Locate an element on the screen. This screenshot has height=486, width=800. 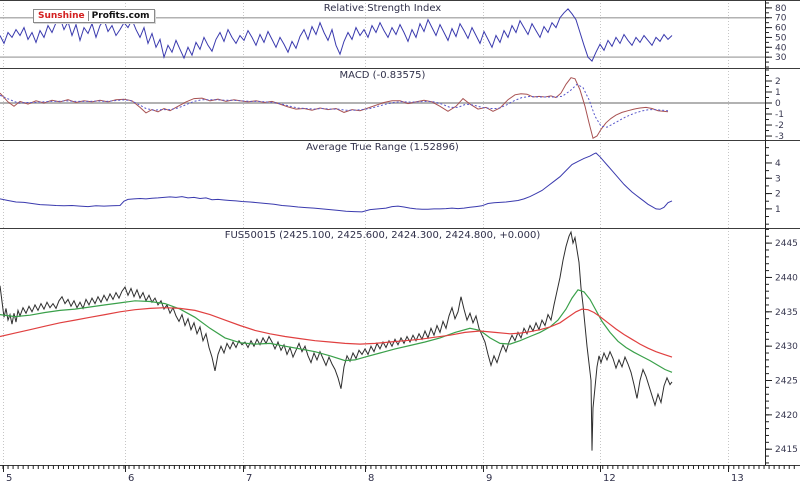
day-label: 8 is located at coordinates (371, 478).